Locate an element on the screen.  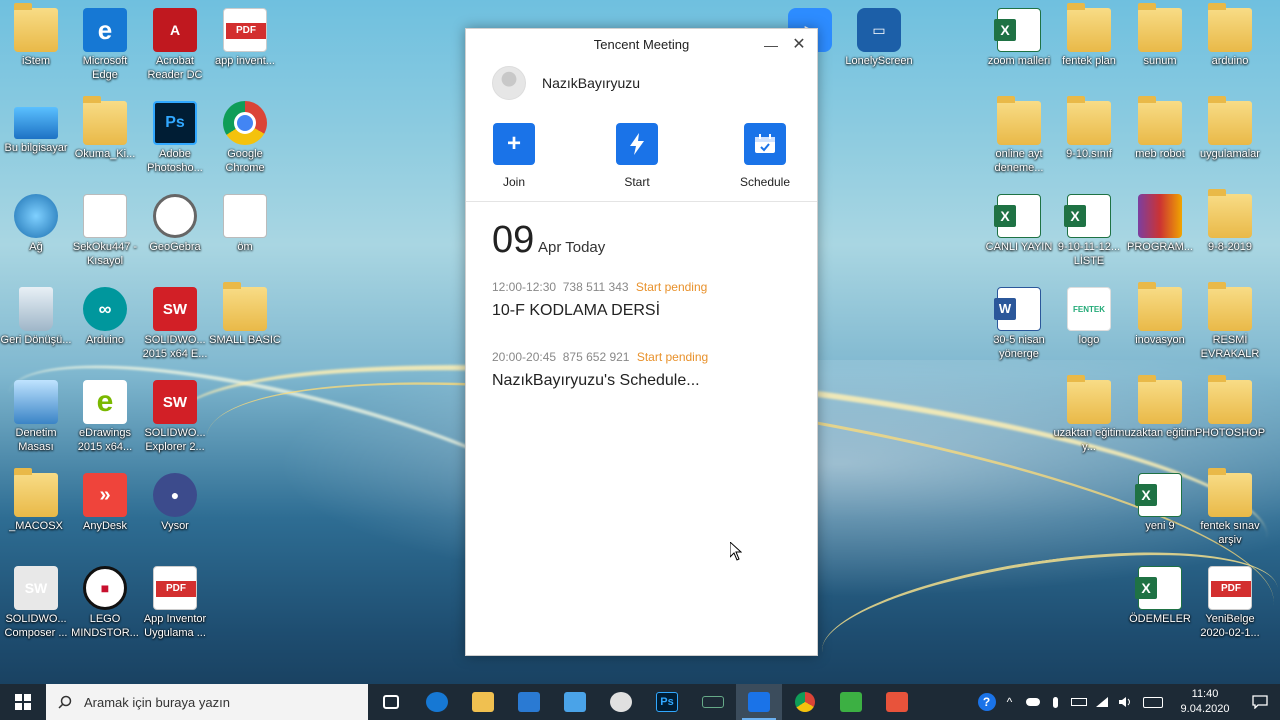
meeting-meta: 12:00-12:30 738 511 343 Start pending is located at coordinates (642, 287).